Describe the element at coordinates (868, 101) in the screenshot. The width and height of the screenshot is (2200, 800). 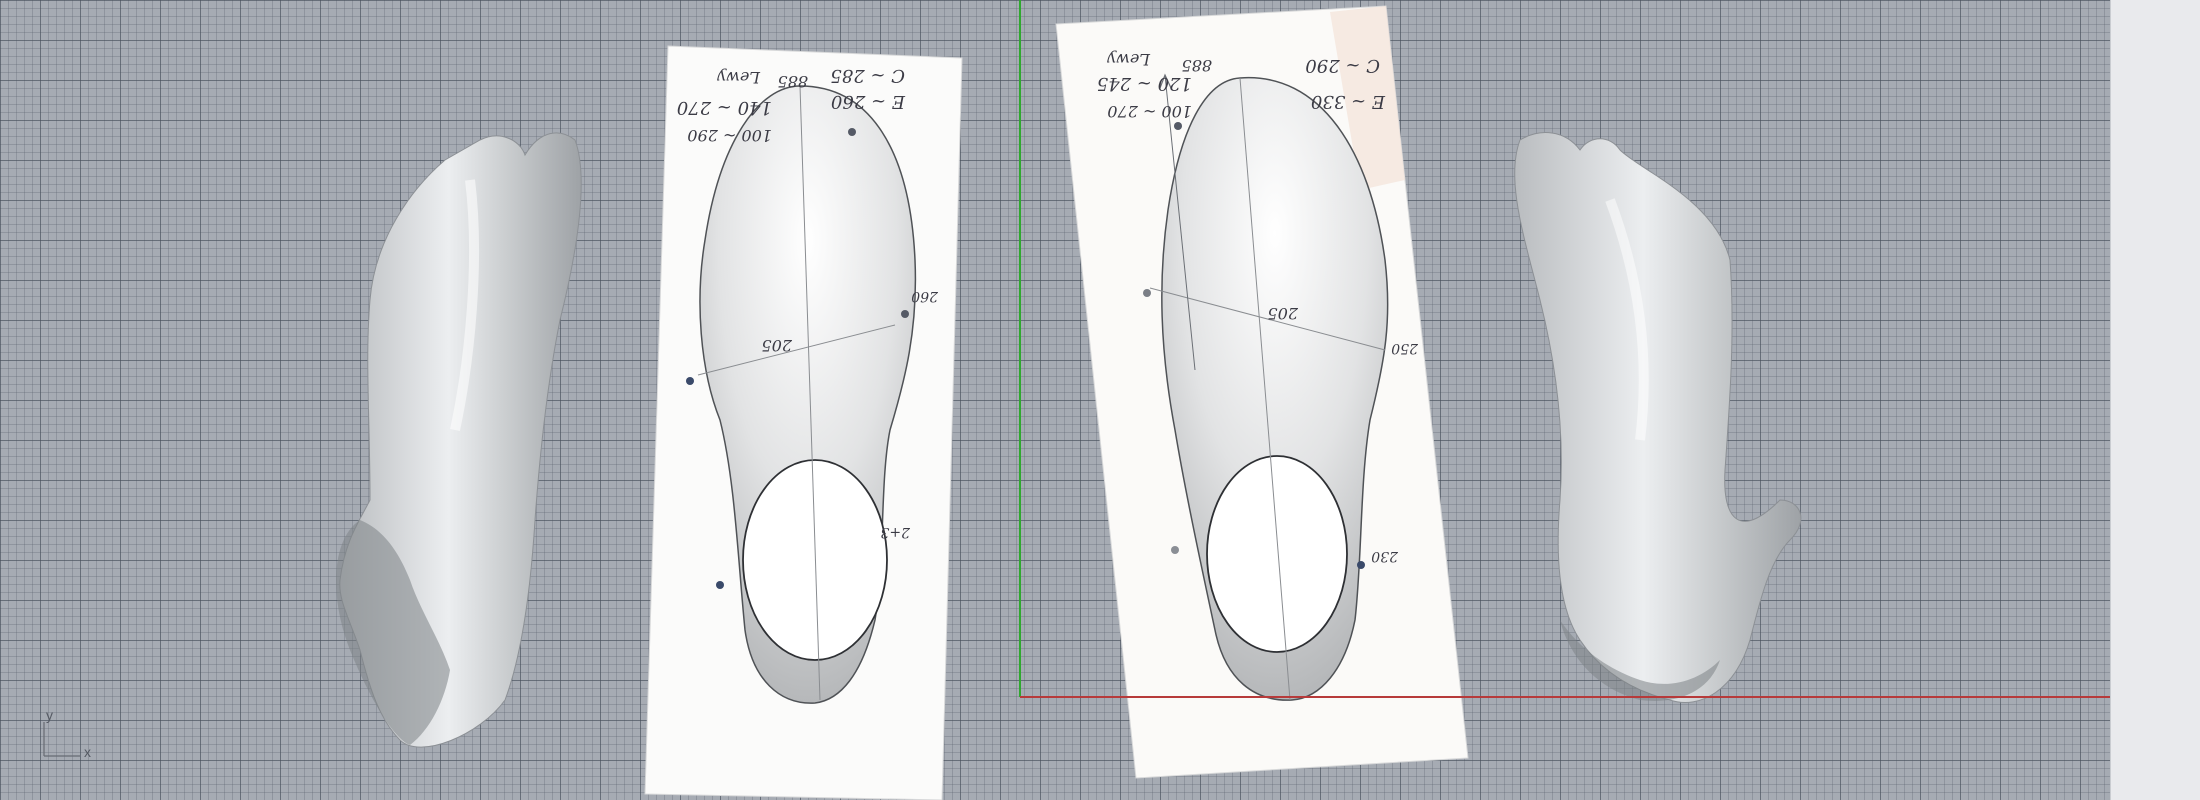
I see `left-annot-e-260: E ~ 260` at that location.